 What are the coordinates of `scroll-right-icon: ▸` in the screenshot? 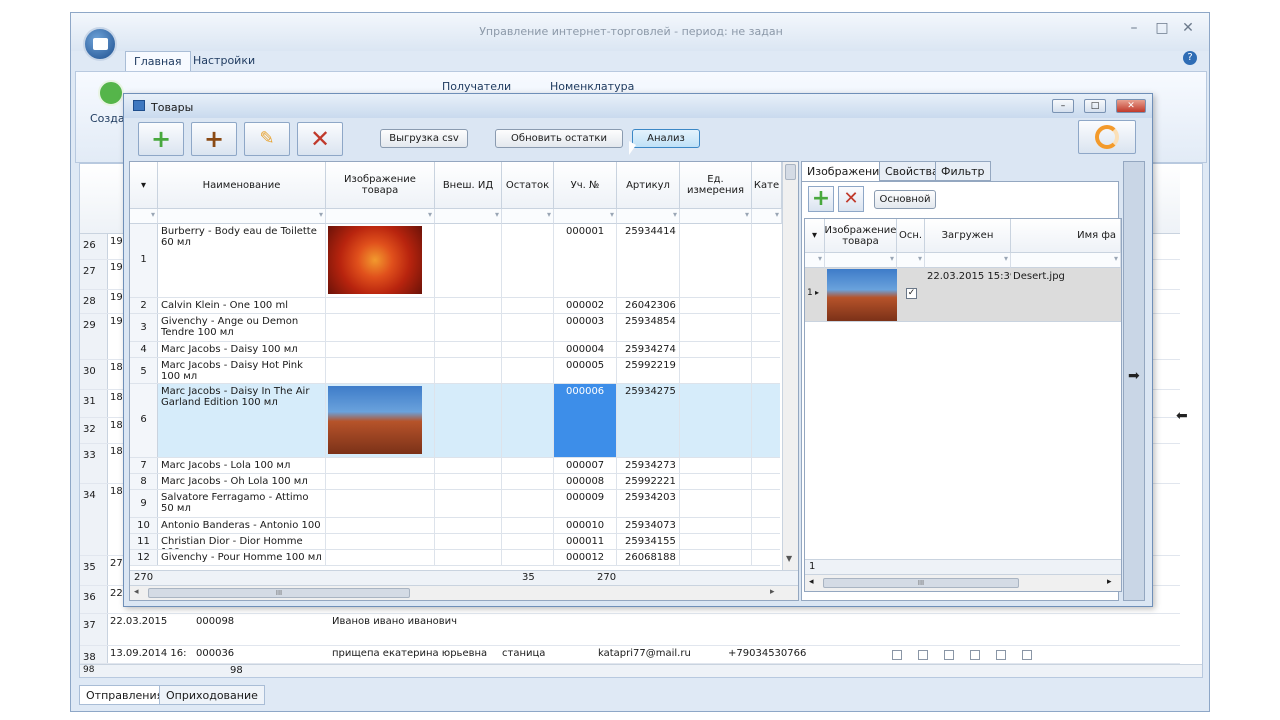 It's located at (772, 592).